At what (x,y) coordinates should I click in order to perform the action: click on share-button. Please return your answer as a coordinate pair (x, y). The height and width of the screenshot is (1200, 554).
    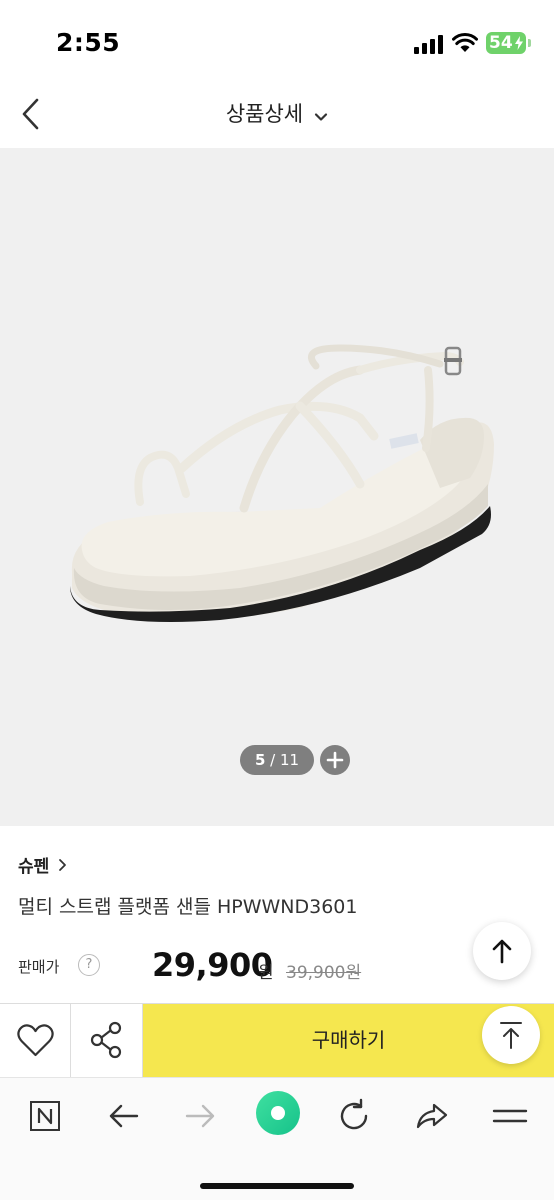
    Looking at the image, I should click on (107, 1040).